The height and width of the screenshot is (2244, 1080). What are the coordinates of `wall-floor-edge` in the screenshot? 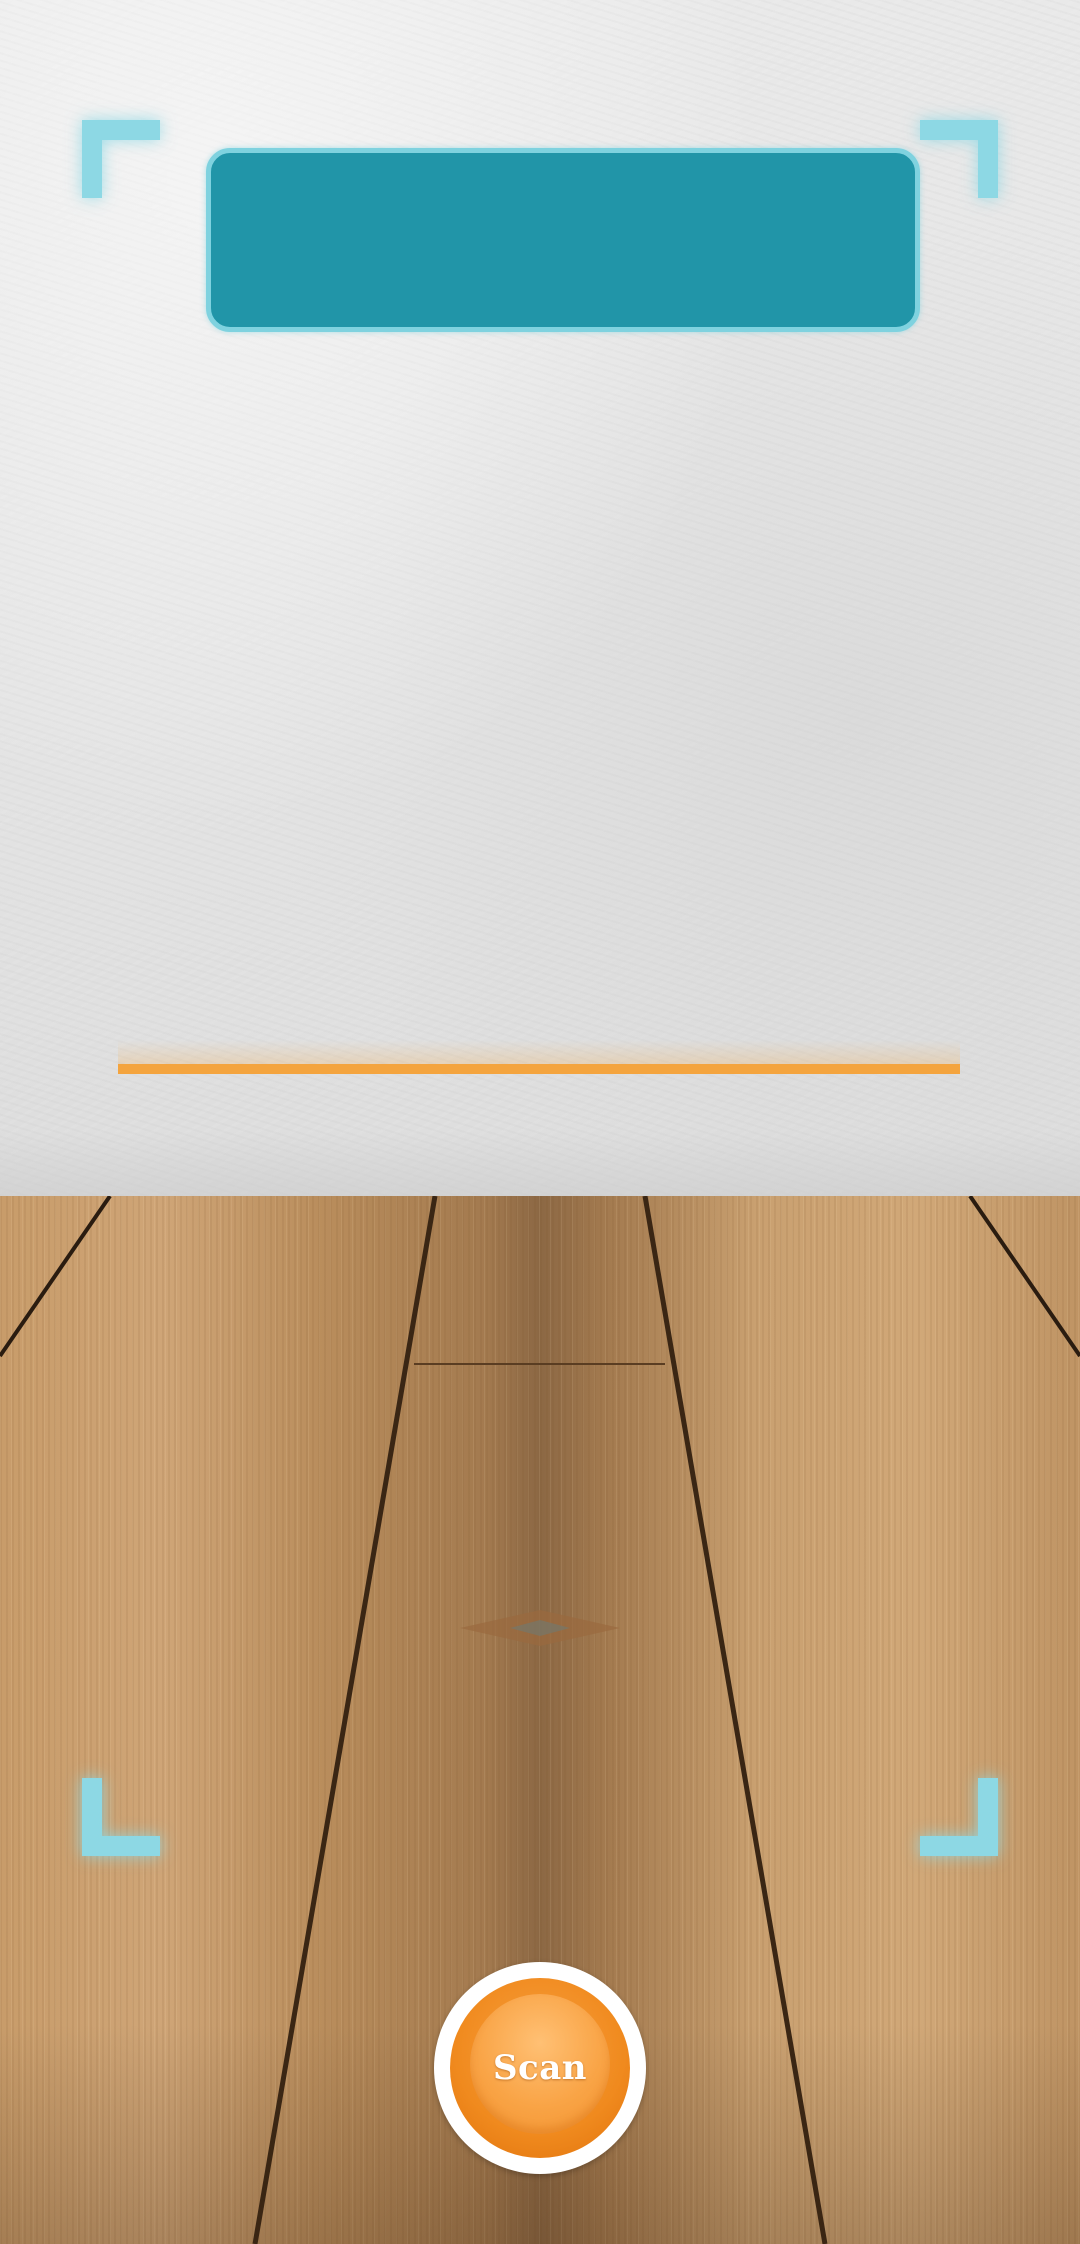 It's located at (540, 1165).